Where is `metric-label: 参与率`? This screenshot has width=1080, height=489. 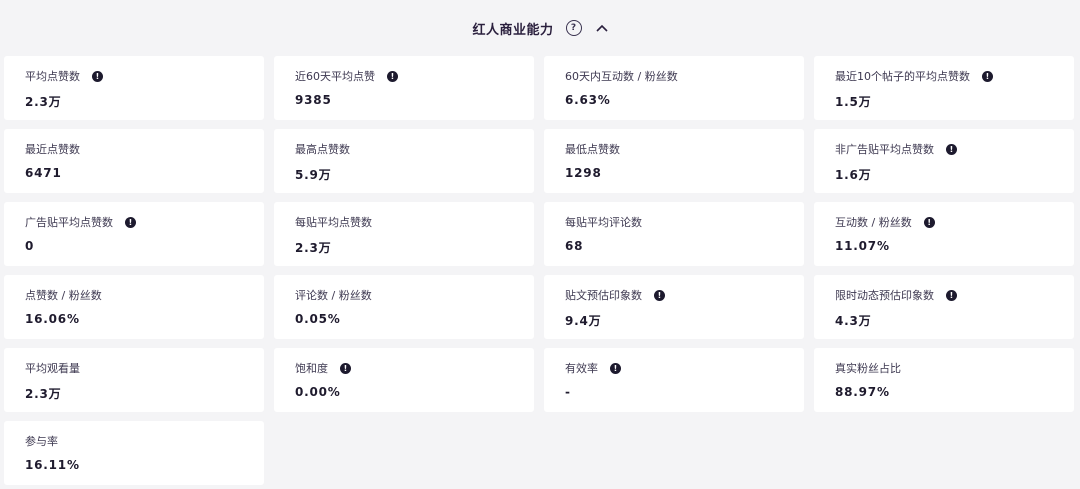
metric-label: 参与率 is located at coordinates (41, 441).